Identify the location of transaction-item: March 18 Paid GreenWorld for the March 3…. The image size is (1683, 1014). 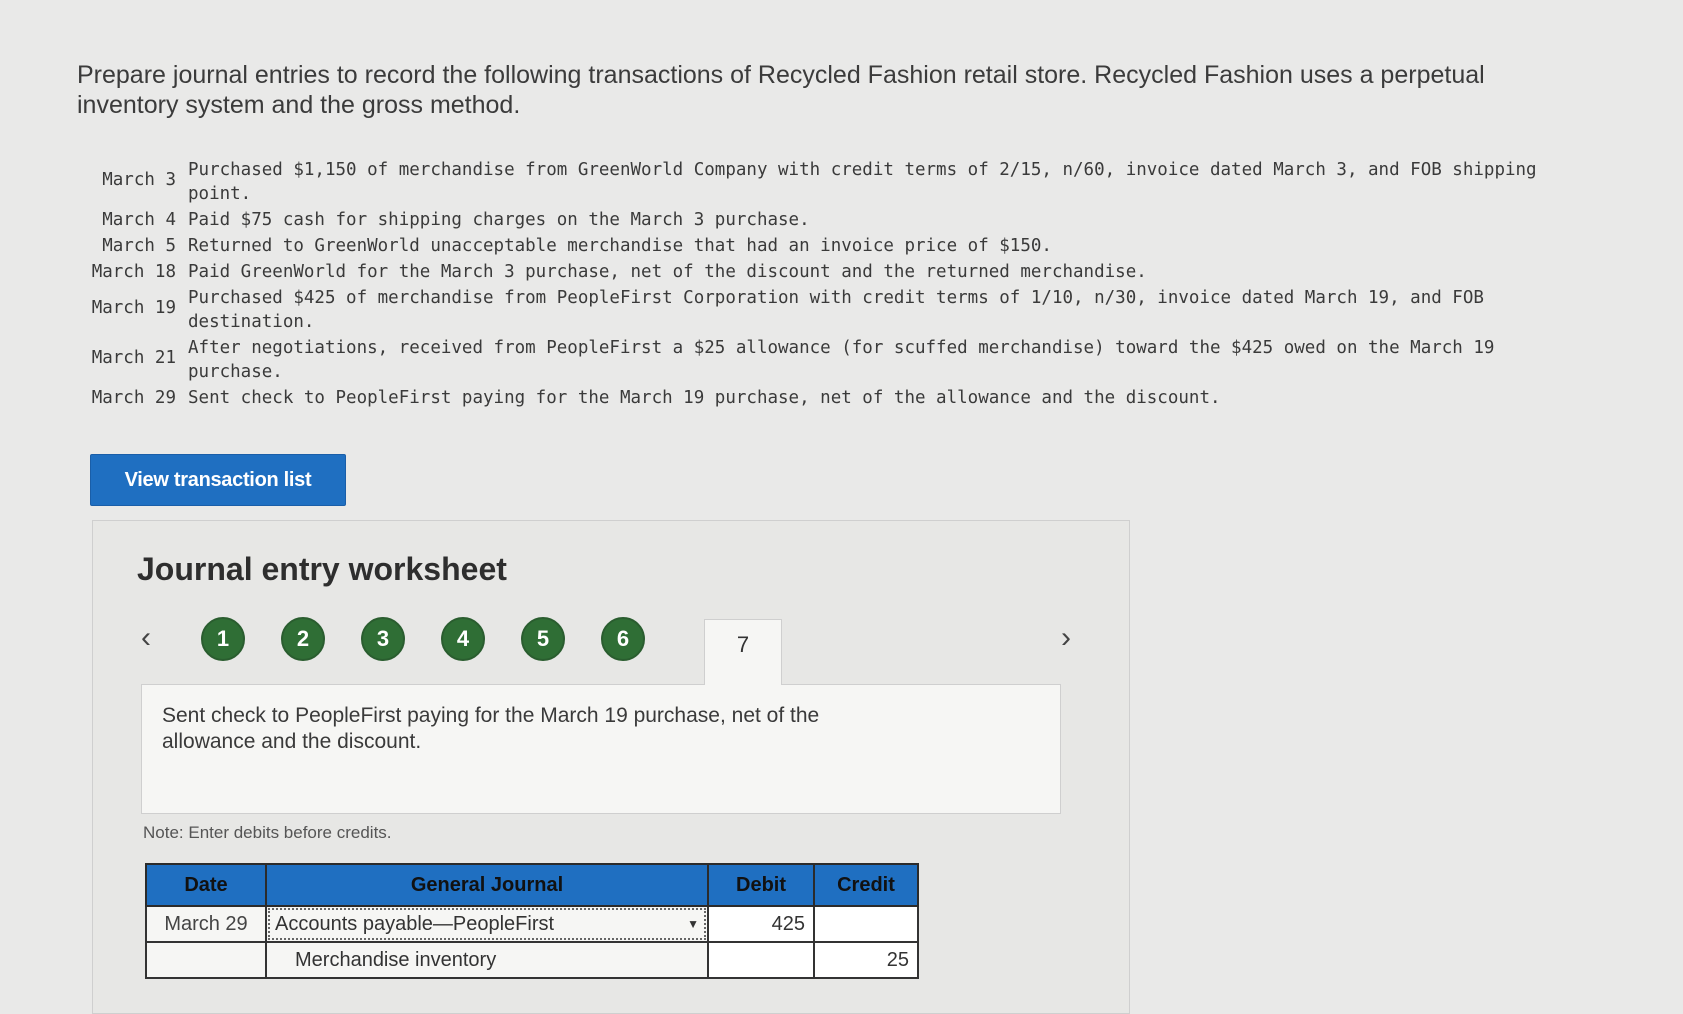
(816, 272).